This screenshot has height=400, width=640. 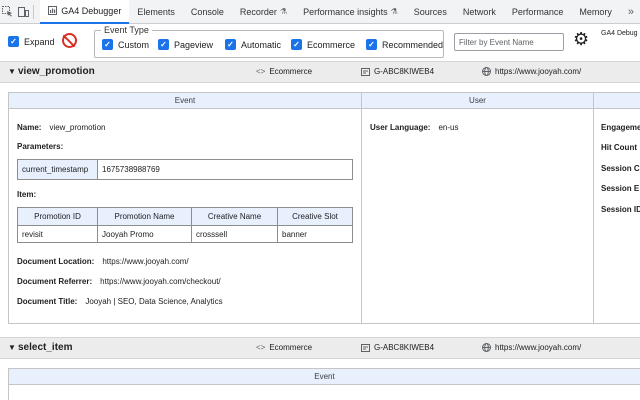 What do you see at coordinates (404, 71) in the screenshot?
I see `measurement-id-label: G-ABC8KIWEB4` at bounding box center [404, 71].